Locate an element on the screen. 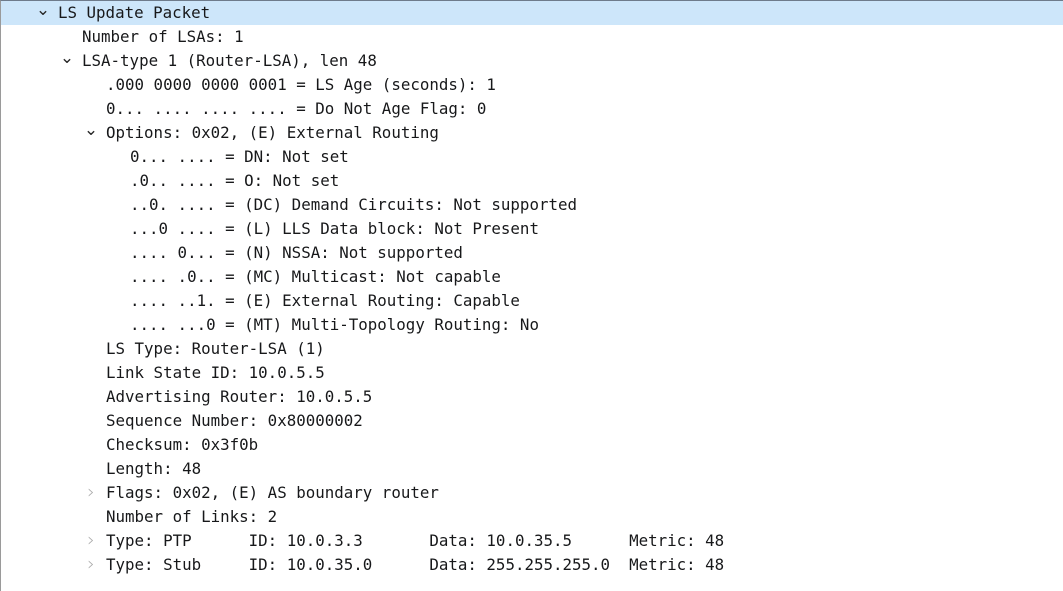 The width and height of the screenshot is (1063, 591). tree-row-label: Flags: 0x02, (E) AS boundary router is located at coordinates (272, 492).